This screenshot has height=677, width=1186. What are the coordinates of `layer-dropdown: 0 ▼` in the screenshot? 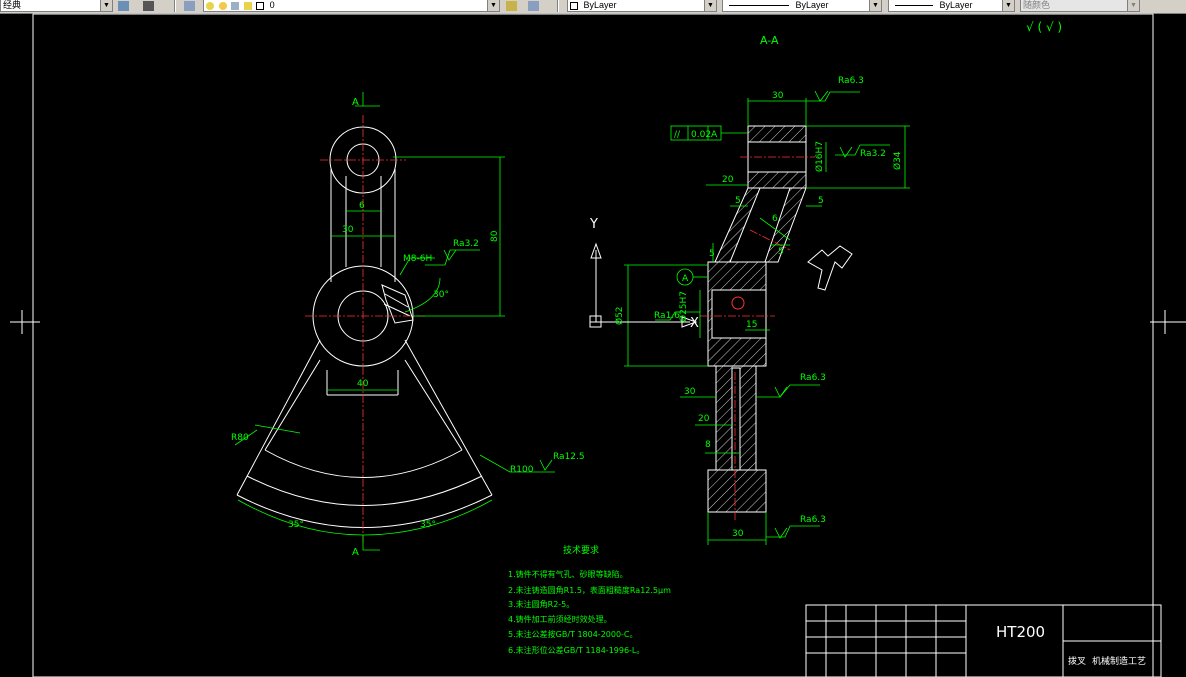 It's located at (351, 6).